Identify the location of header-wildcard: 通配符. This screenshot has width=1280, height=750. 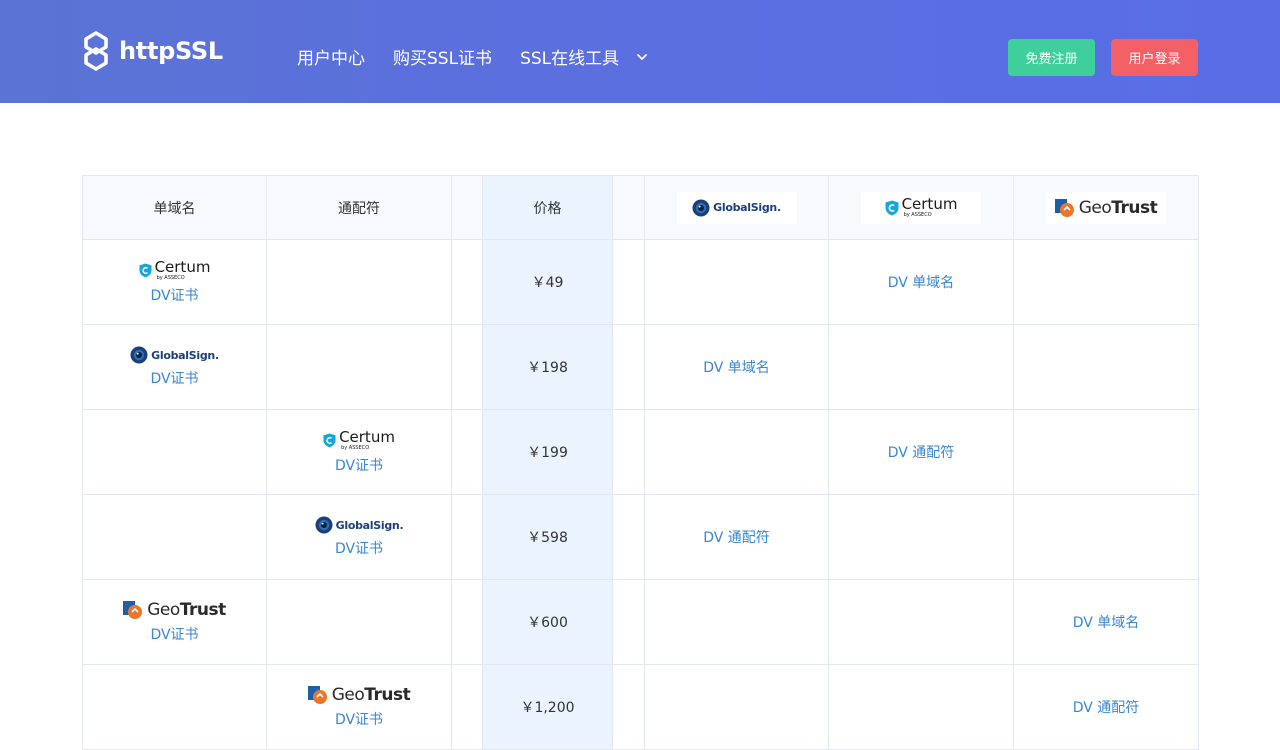
(359, 207).